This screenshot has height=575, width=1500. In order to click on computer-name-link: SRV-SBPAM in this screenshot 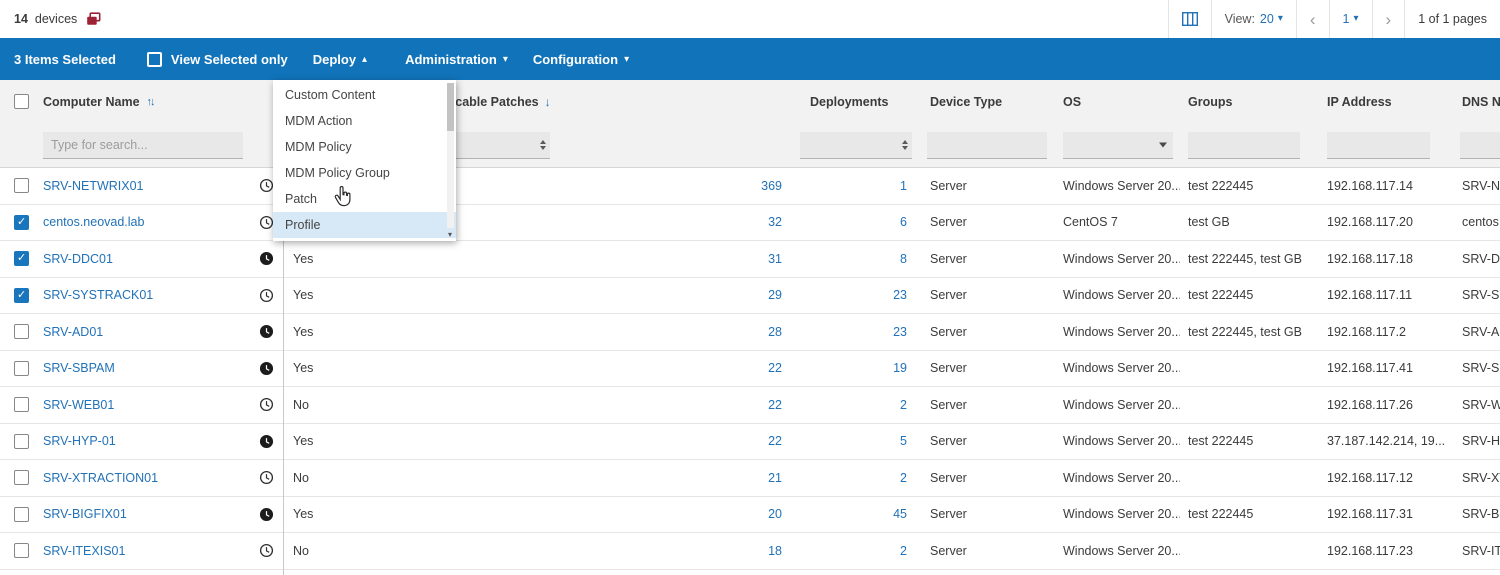, I will do `click(146, 368)`.